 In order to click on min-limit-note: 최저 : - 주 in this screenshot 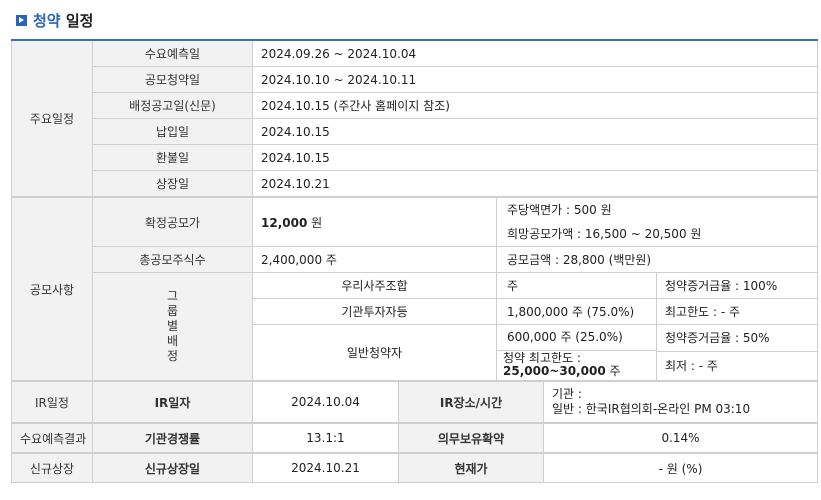, I will do `click(691, 365)`.